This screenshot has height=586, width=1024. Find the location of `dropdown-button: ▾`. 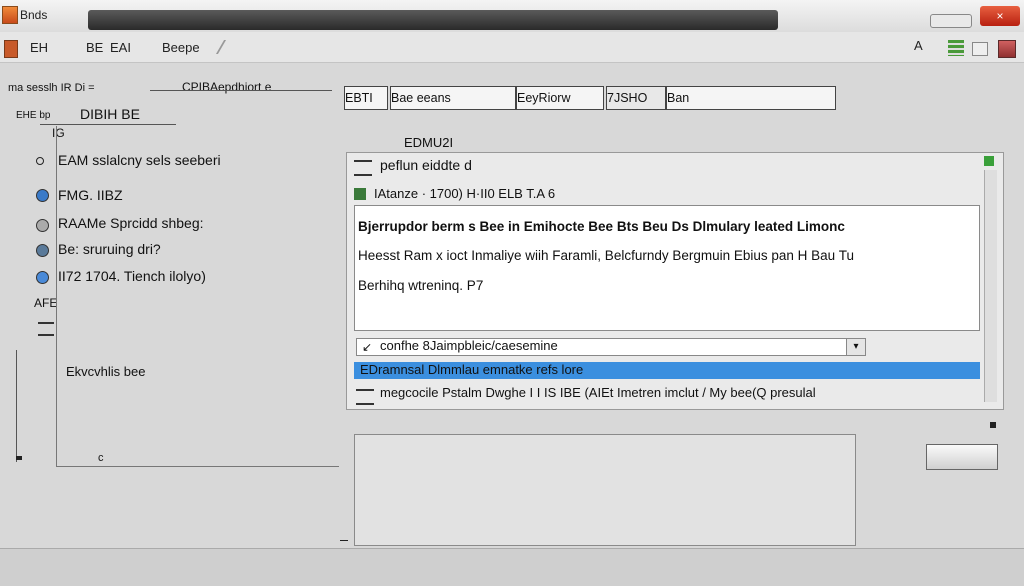

dropdown-button: ▾ is located at coordinates (856, 347).